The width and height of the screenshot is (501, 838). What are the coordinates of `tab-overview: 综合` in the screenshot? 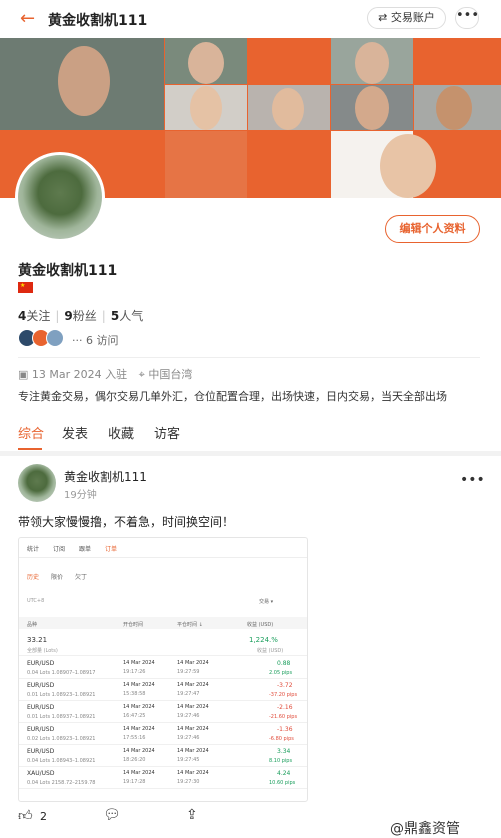 It's located at (31, 432).